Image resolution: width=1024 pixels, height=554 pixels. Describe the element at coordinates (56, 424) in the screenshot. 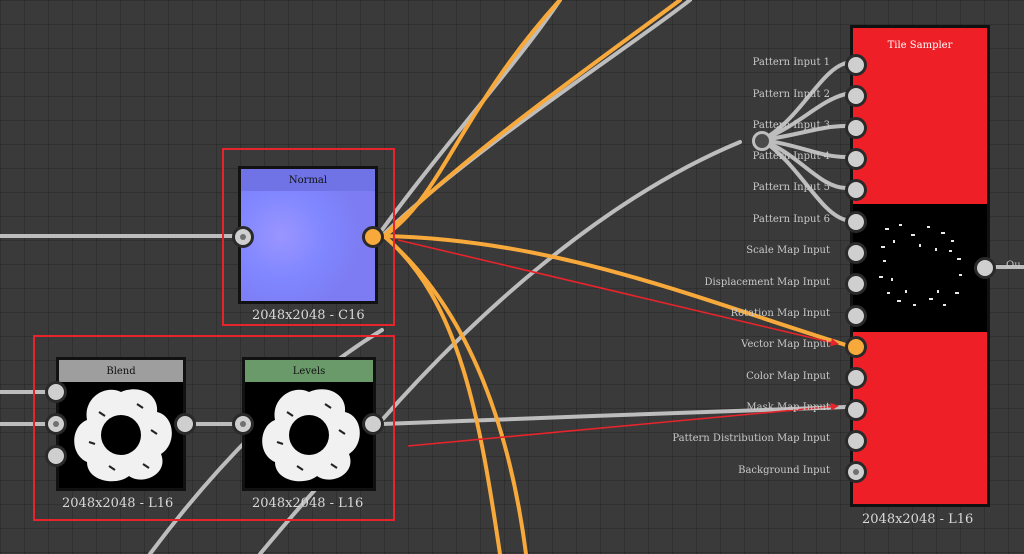

I see `blend-input-port-background` at that location.